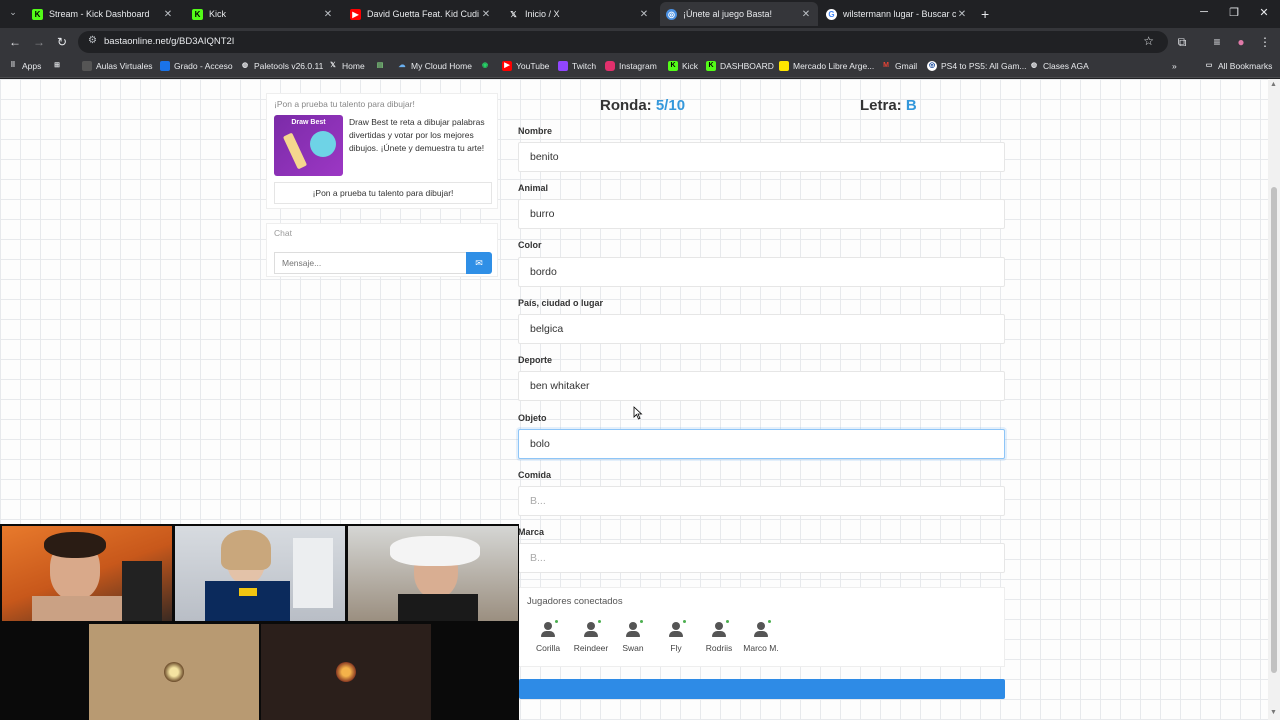  What do you see at coordinates (761, 214) in the screenshot?
I see `field-animal` at bounding box center [761, 214].